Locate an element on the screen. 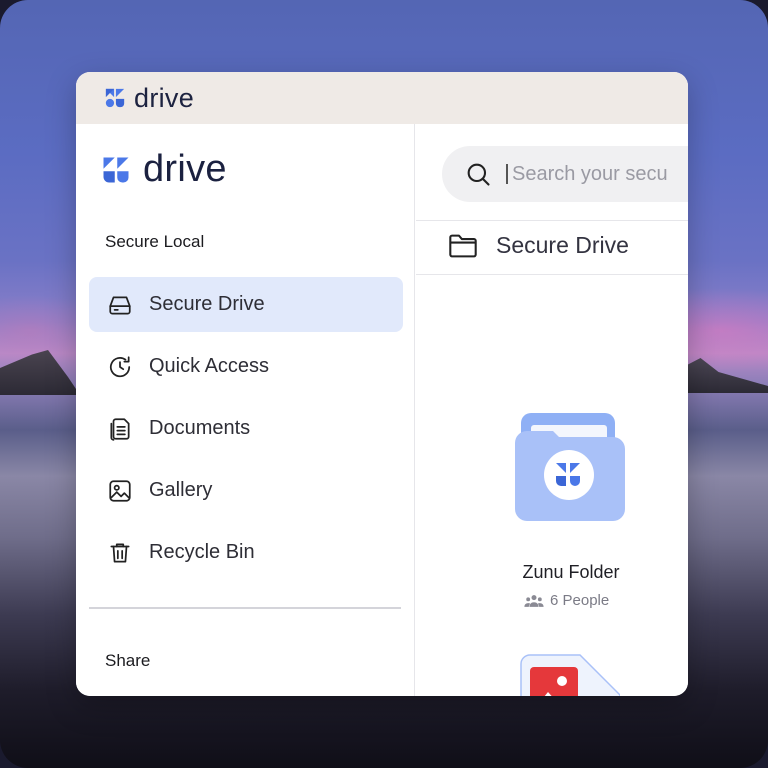 The height and width of the screenshot is (768, 768). sidebar-item-quick-access: Quick Access is located at coordinates (246, 366).